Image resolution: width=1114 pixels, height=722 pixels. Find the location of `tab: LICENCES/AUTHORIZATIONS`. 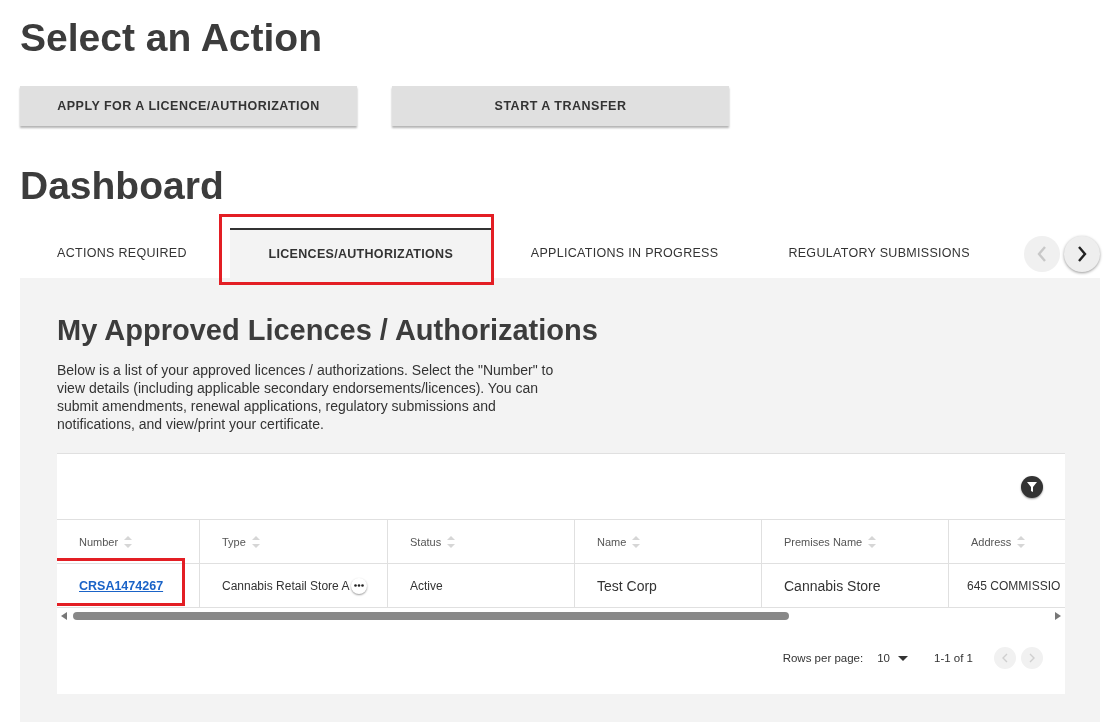

tab: LICENCES/AUTHORIZATIONS is located at coordinates (360, 253).